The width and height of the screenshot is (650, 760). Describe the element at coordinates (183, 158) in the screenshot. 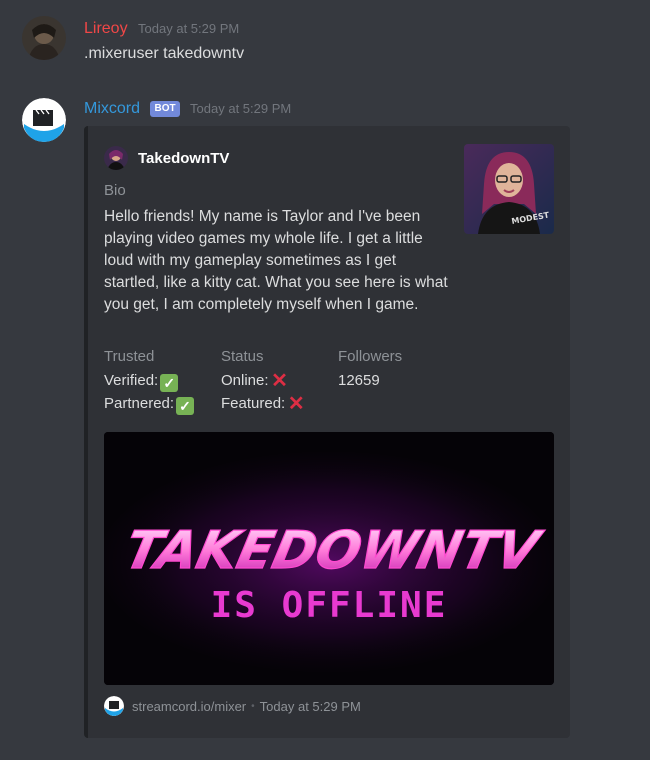

I see `embed-author-name: TakedownTV` at that location.